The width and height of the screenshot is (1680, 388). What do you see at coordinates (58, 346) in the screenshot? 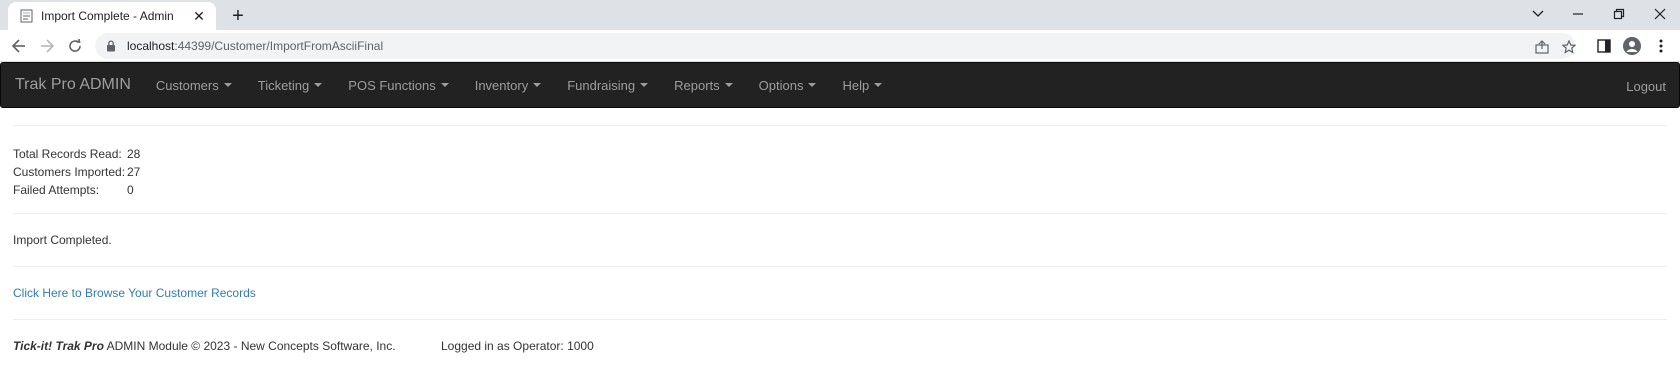
I see `footer-product: Tick-it! Trak Pro` at bounding box center [58, 346].